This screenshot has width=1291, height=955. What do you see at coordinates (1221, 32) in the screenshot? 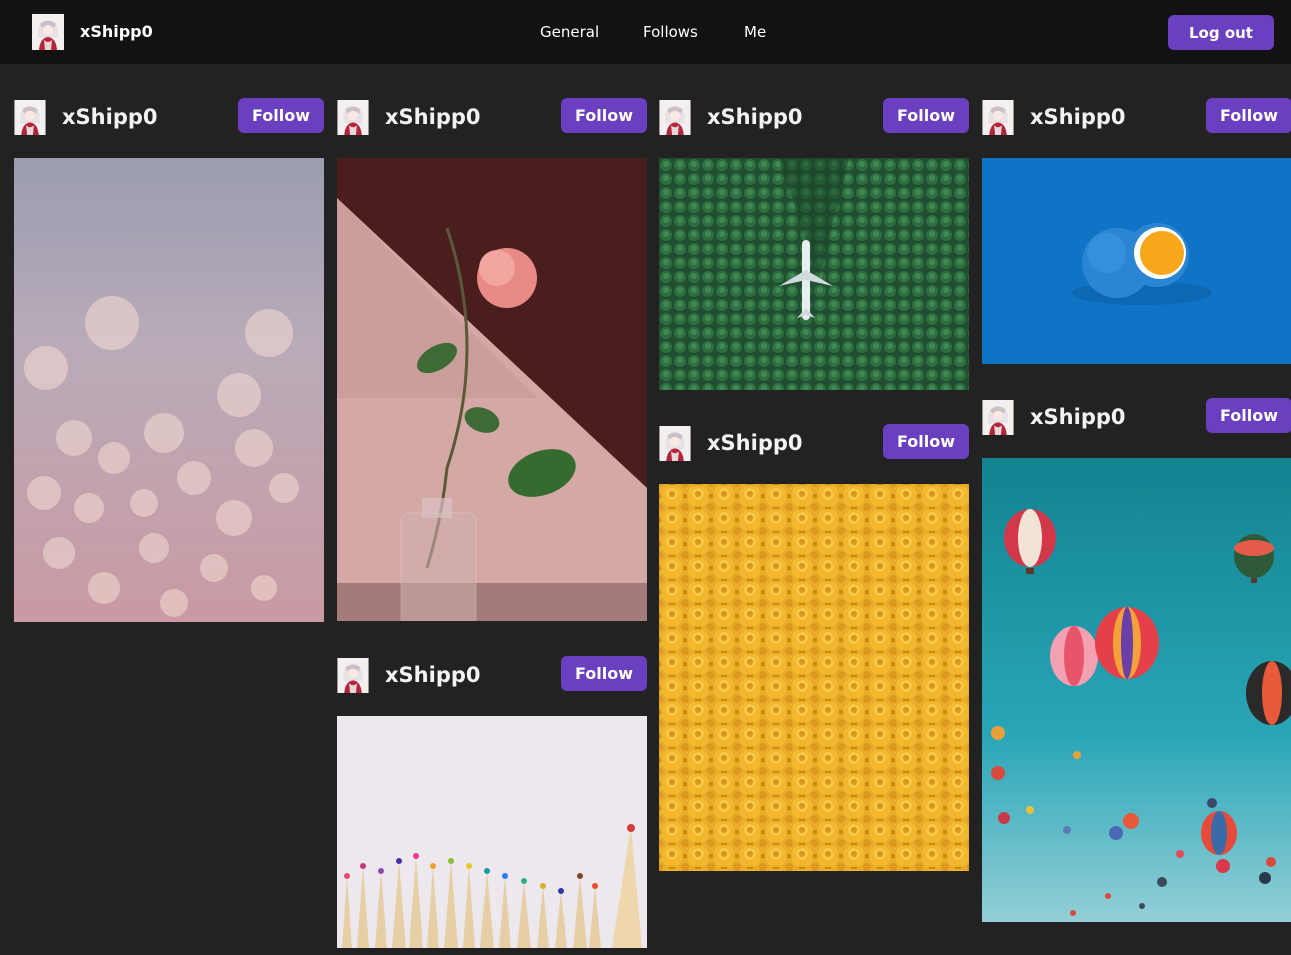
I see `logout-button: Log out` at bounding box center [1221, 32].